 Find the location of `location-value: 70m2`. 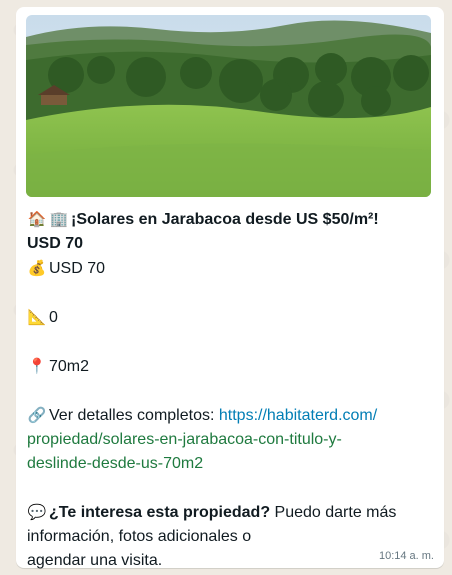

location-value: 70m2 is located at coordinates (69, 366).